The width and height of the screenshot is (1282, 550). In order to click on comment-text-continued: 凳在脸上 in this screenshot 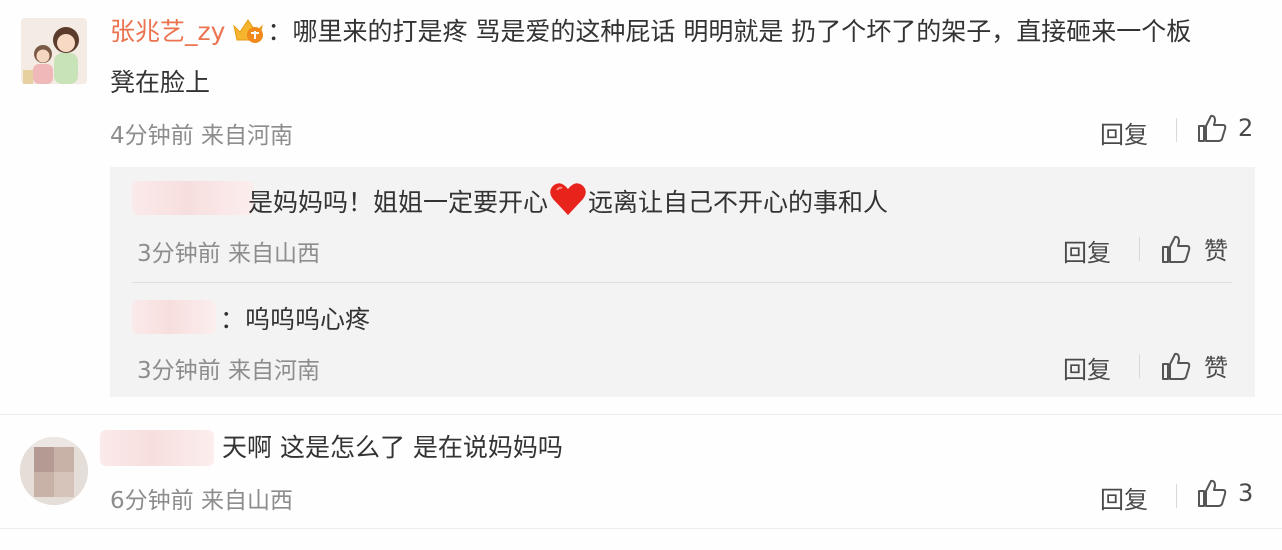, I will do `click(160, 82)`.